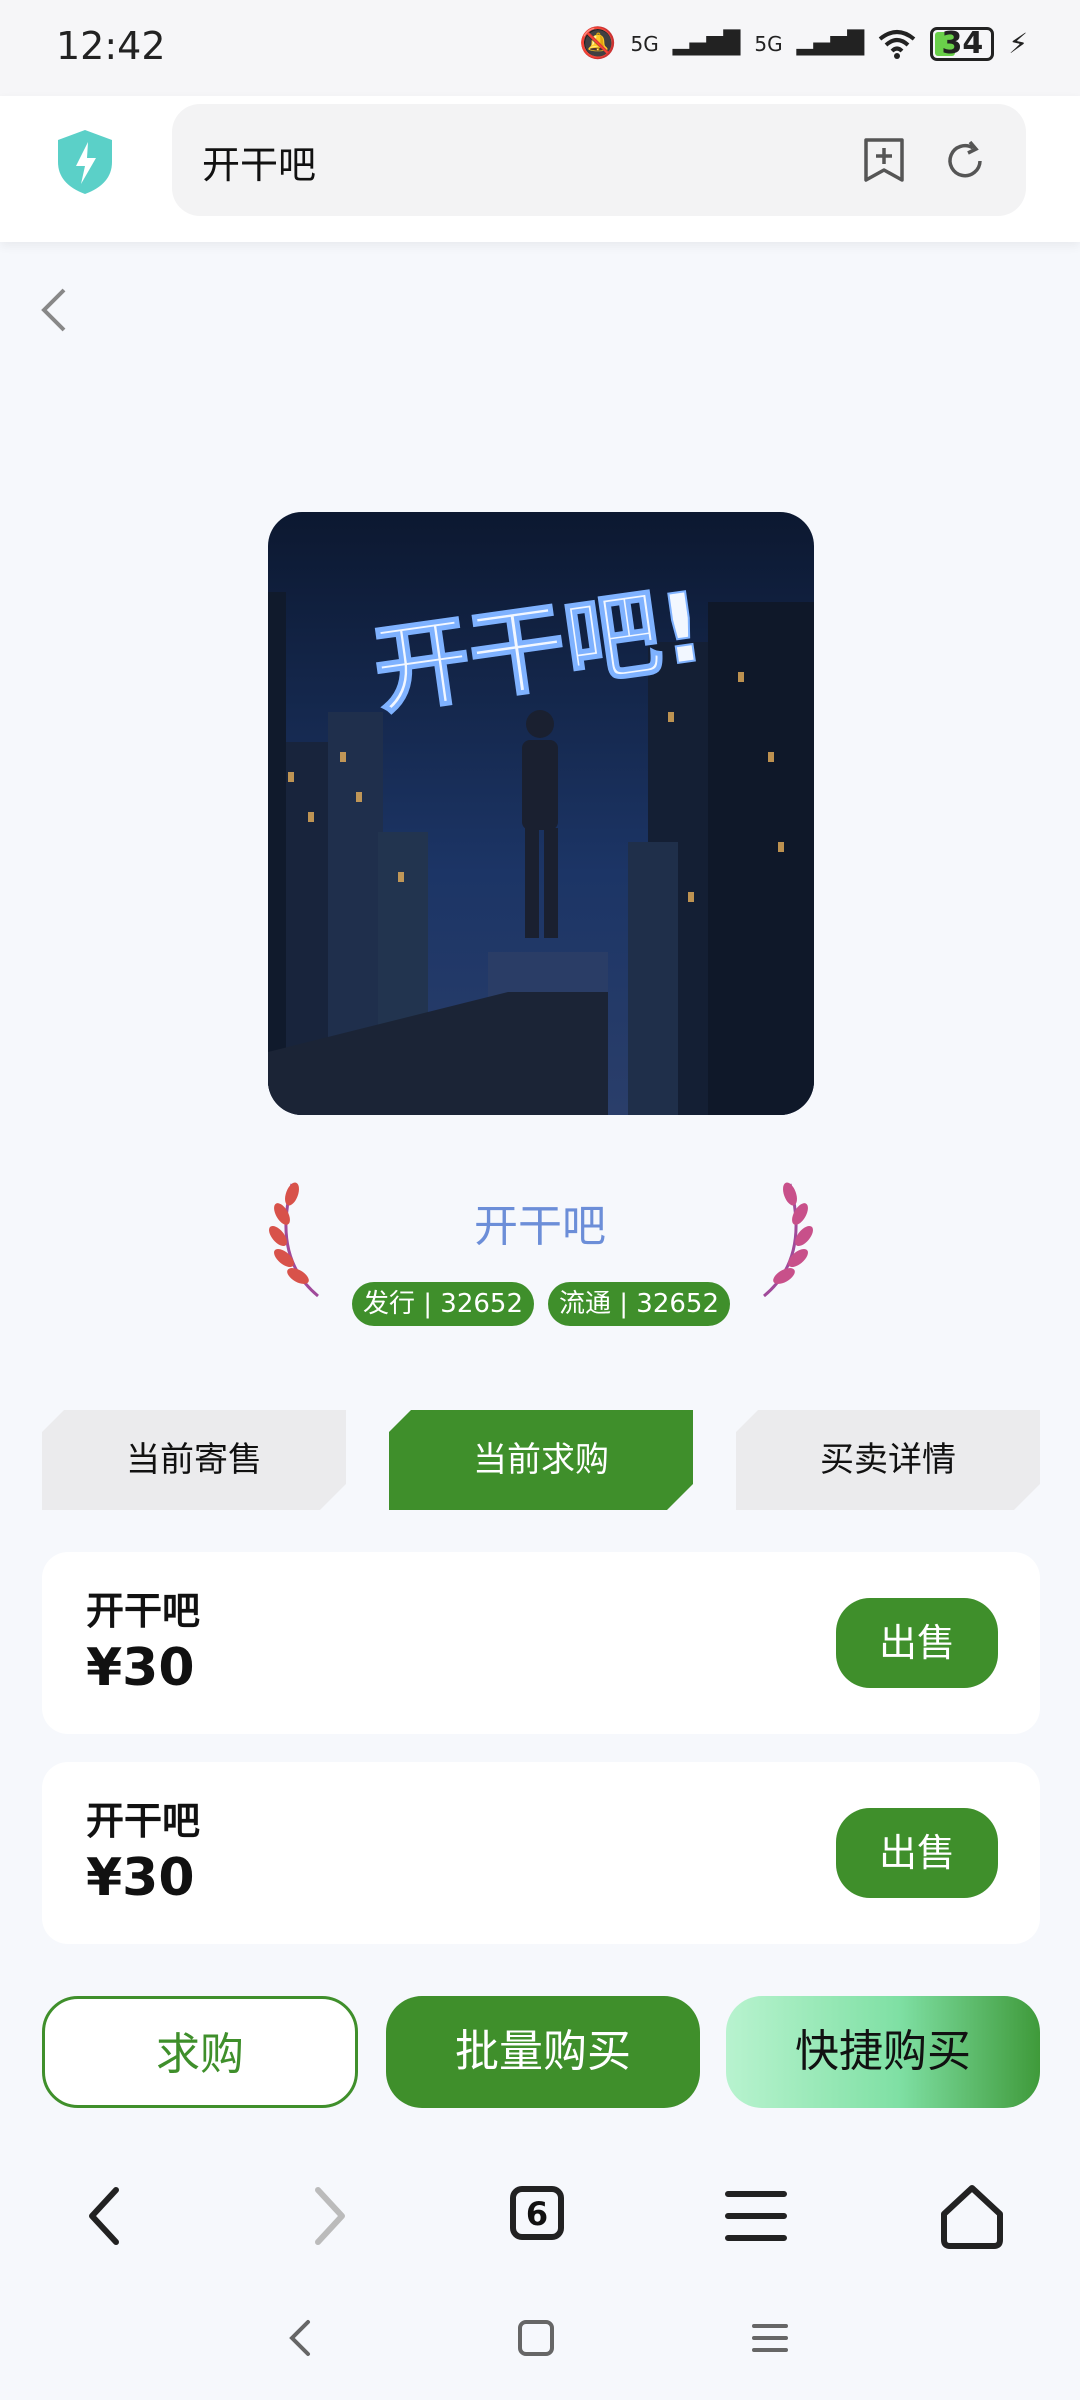 Image resolution: width=1080 pixels, height=2400 pixels. What do you see at coordinates (756, 2216) in the screenshot?
I see `menu-icon` at bounding box center [756, 2216].